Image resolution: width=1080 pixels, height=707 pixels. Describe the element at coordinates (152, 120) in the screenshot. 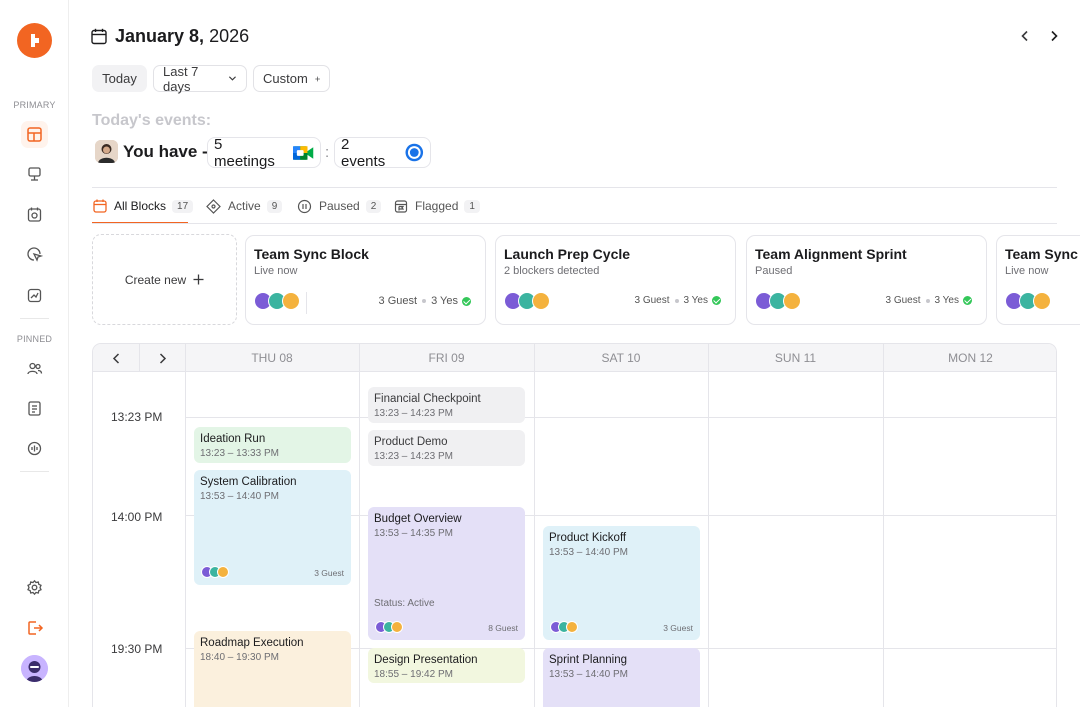

I see `todays-events-label: Today's events:` at that location.